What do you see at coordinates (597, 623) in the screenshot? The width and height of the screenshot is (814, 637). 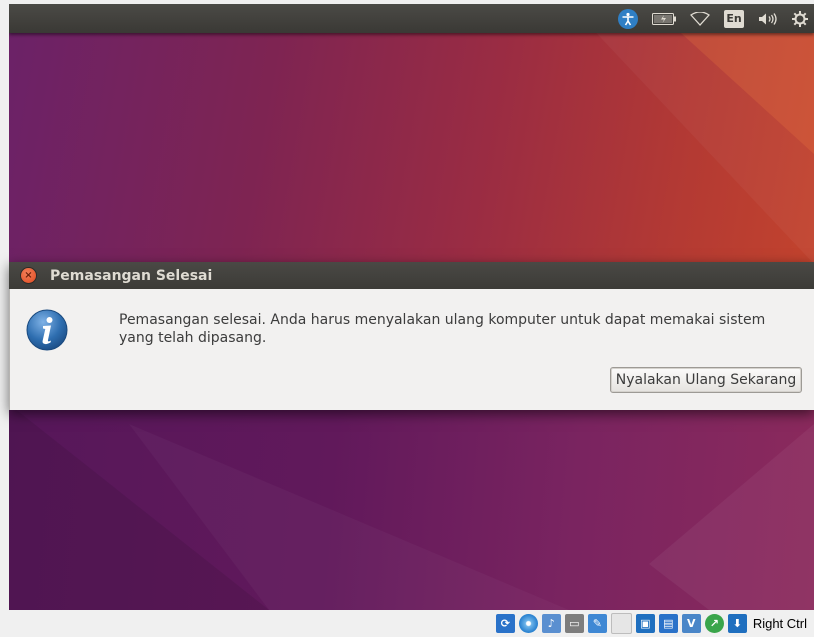 I see `usb-icon: ✎` at bounding box center [597, 623].